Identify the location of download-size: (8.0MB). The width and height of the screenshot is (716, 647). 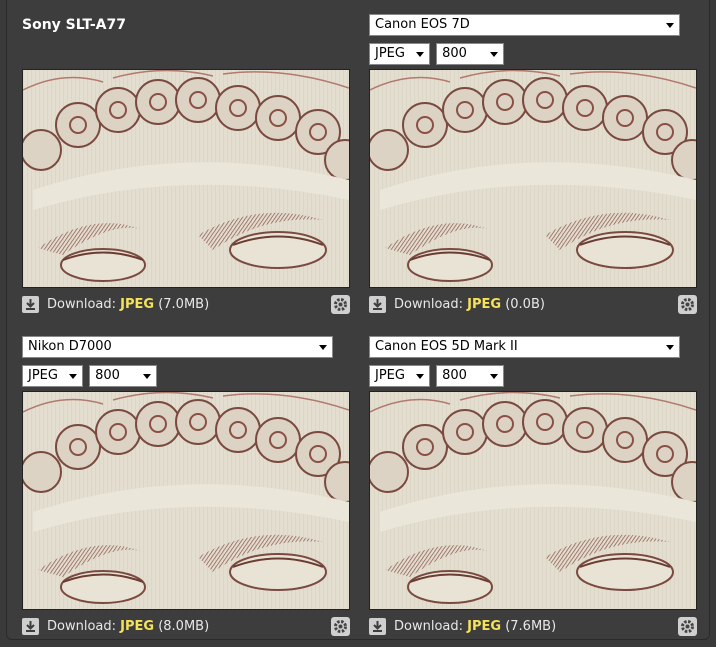
(184, 626).